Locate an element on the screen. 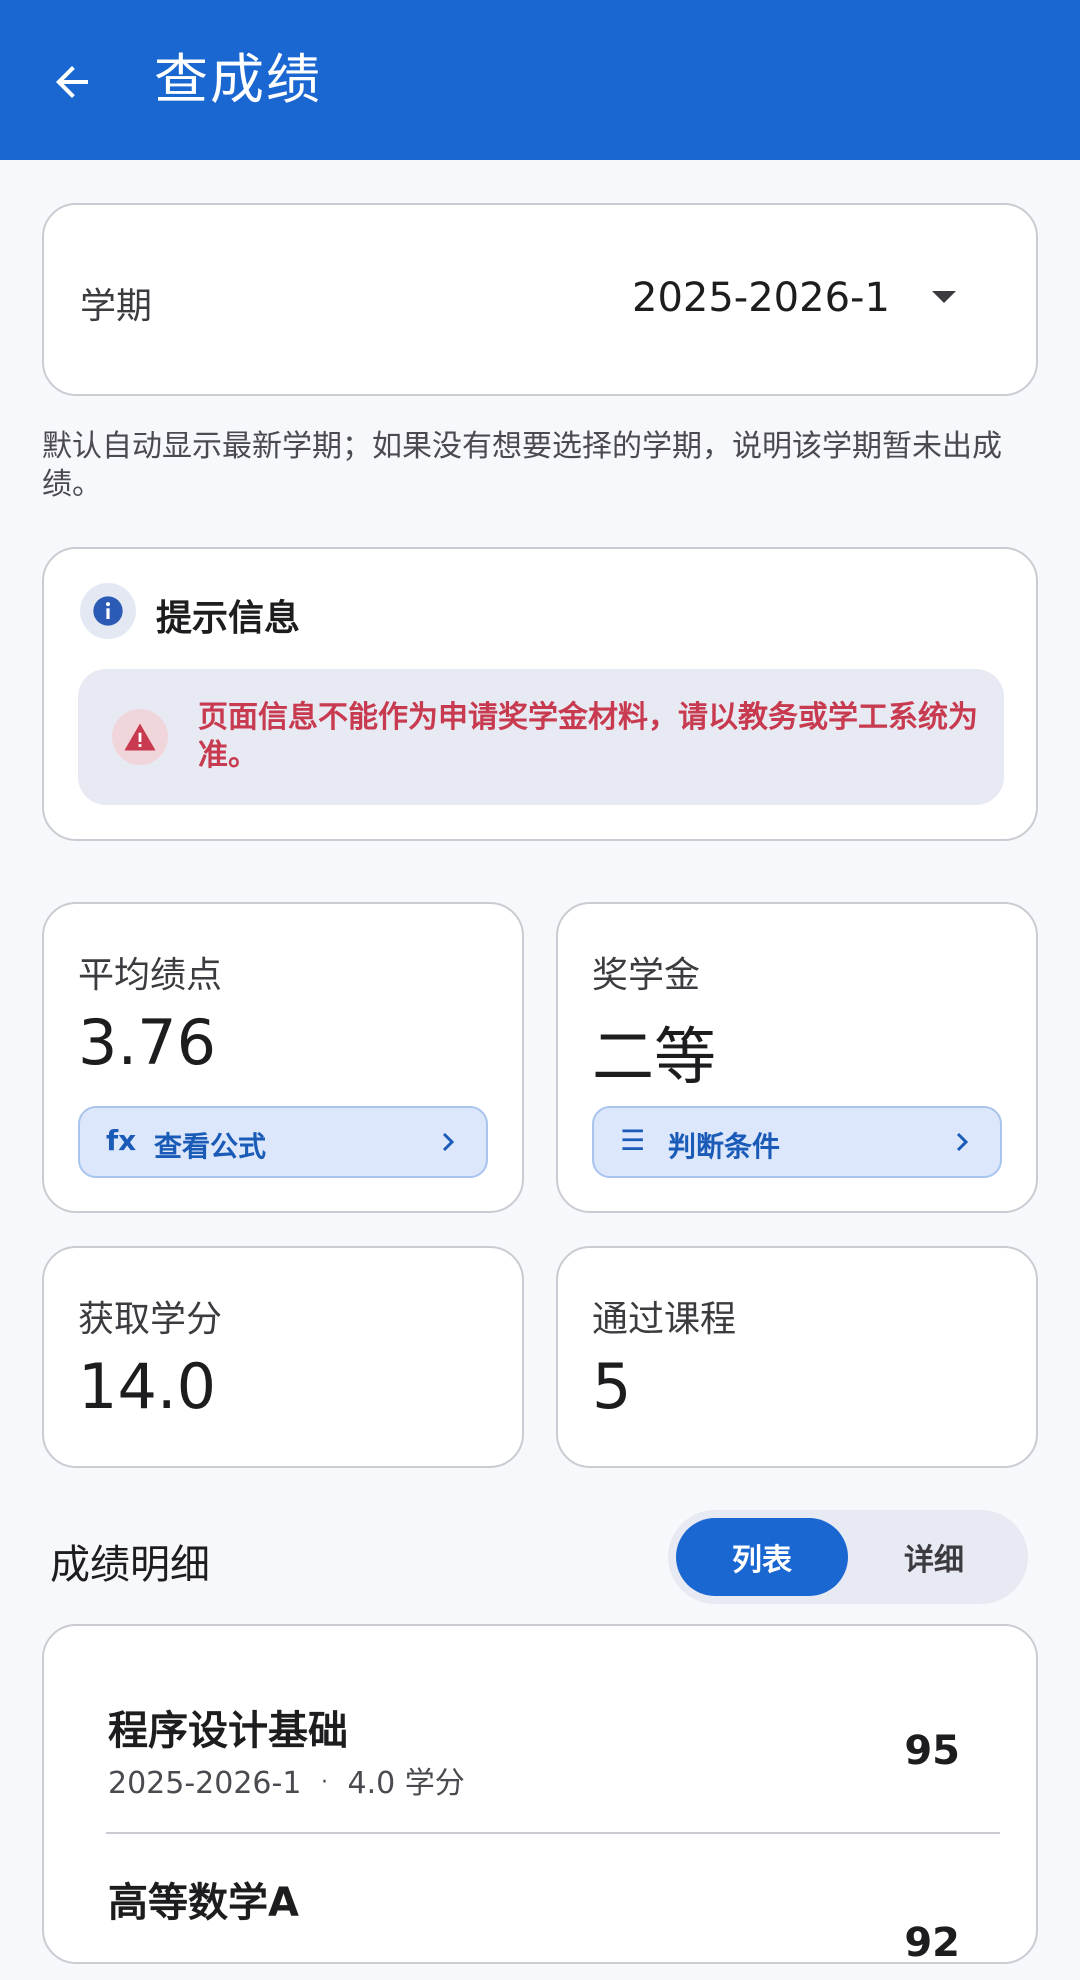 The image size is (1080, 1980). warning-icon-badge is located at coordinates (140, 737).